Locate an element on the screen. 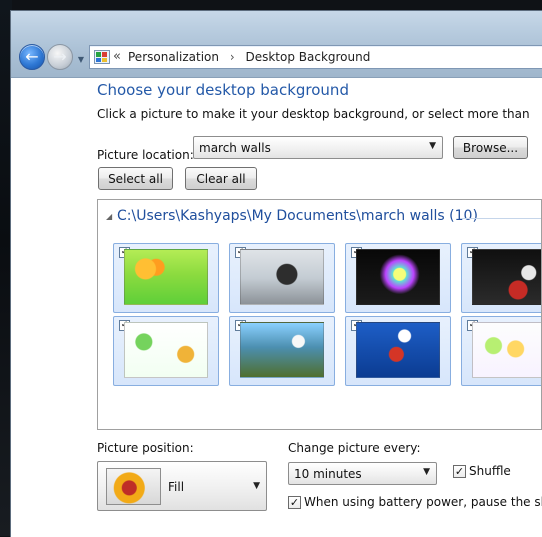 Image resolution: width=542 pixels, height=537 pixels. wallpaper-thumbnail-5: ✓ is located at coordinates (166, 351).